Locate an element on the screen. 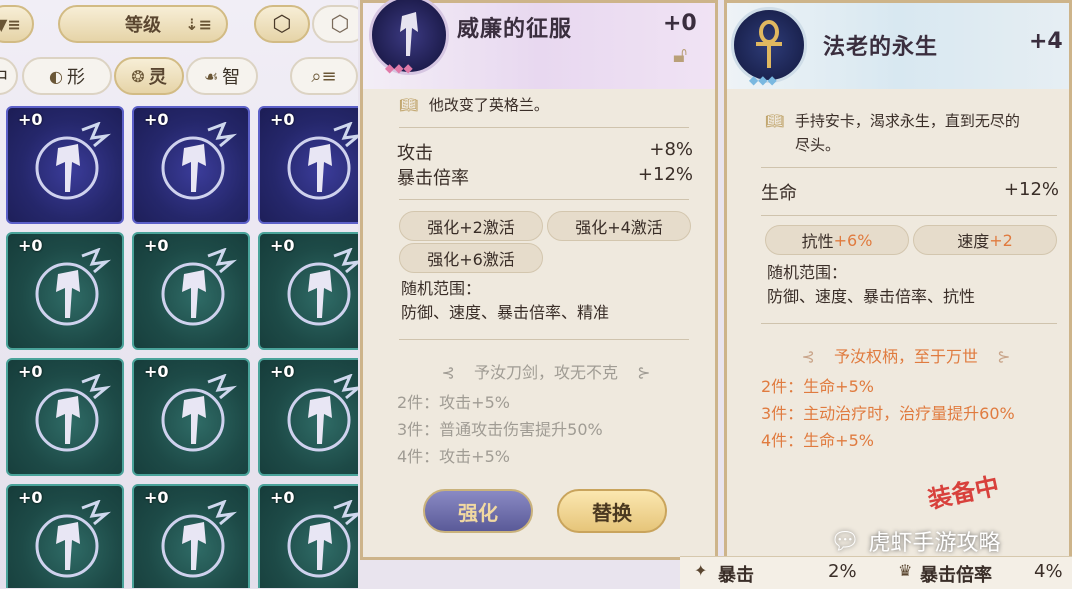 The width and height of the screenshot is (1072, 589). set-title-text: 予汝刀剑，攻无不克 is located at coordinates (545, 372).